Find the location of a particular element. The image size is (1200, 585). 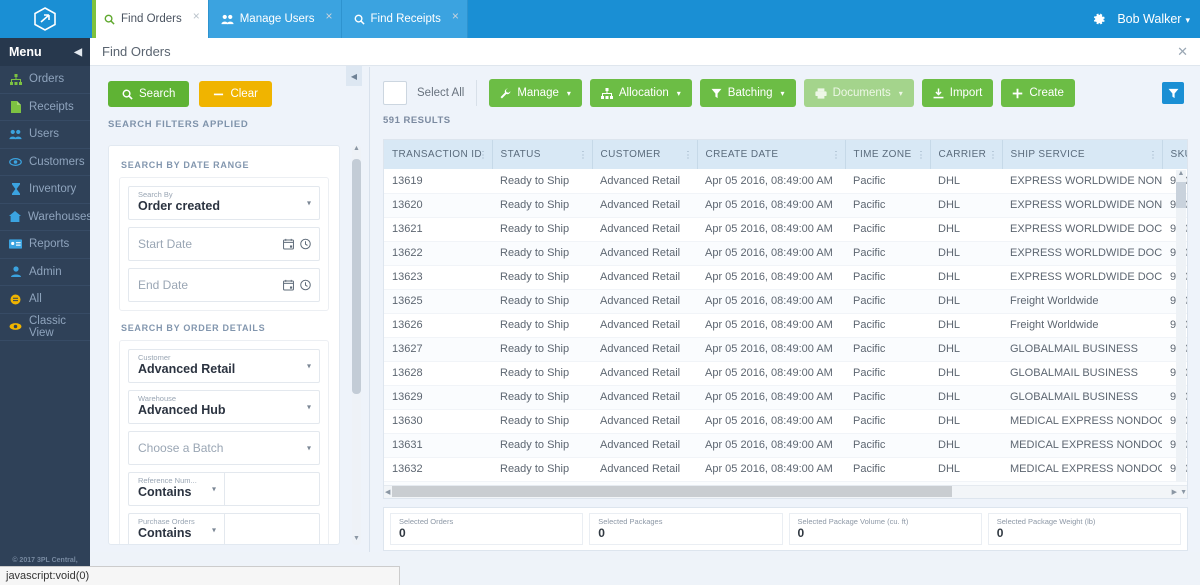

sidebar-item-reports: Reports is located at coordinates (45, 245).